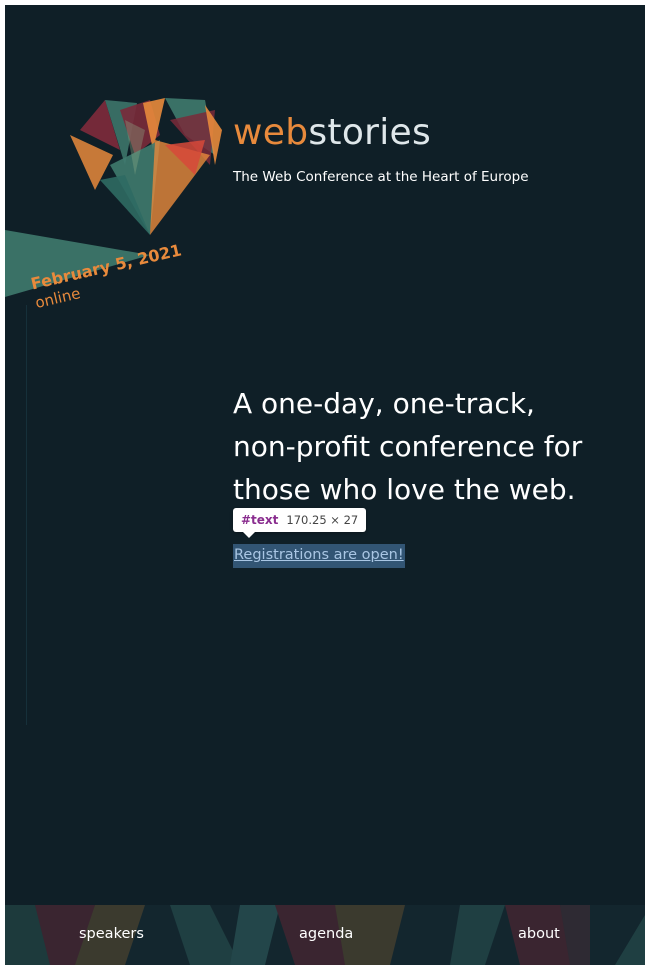 This screenshot has width=645, height=967. Describe the element at coordinates (145, 170) in the screenshot. I see `geometric-heart-icon` at that location.